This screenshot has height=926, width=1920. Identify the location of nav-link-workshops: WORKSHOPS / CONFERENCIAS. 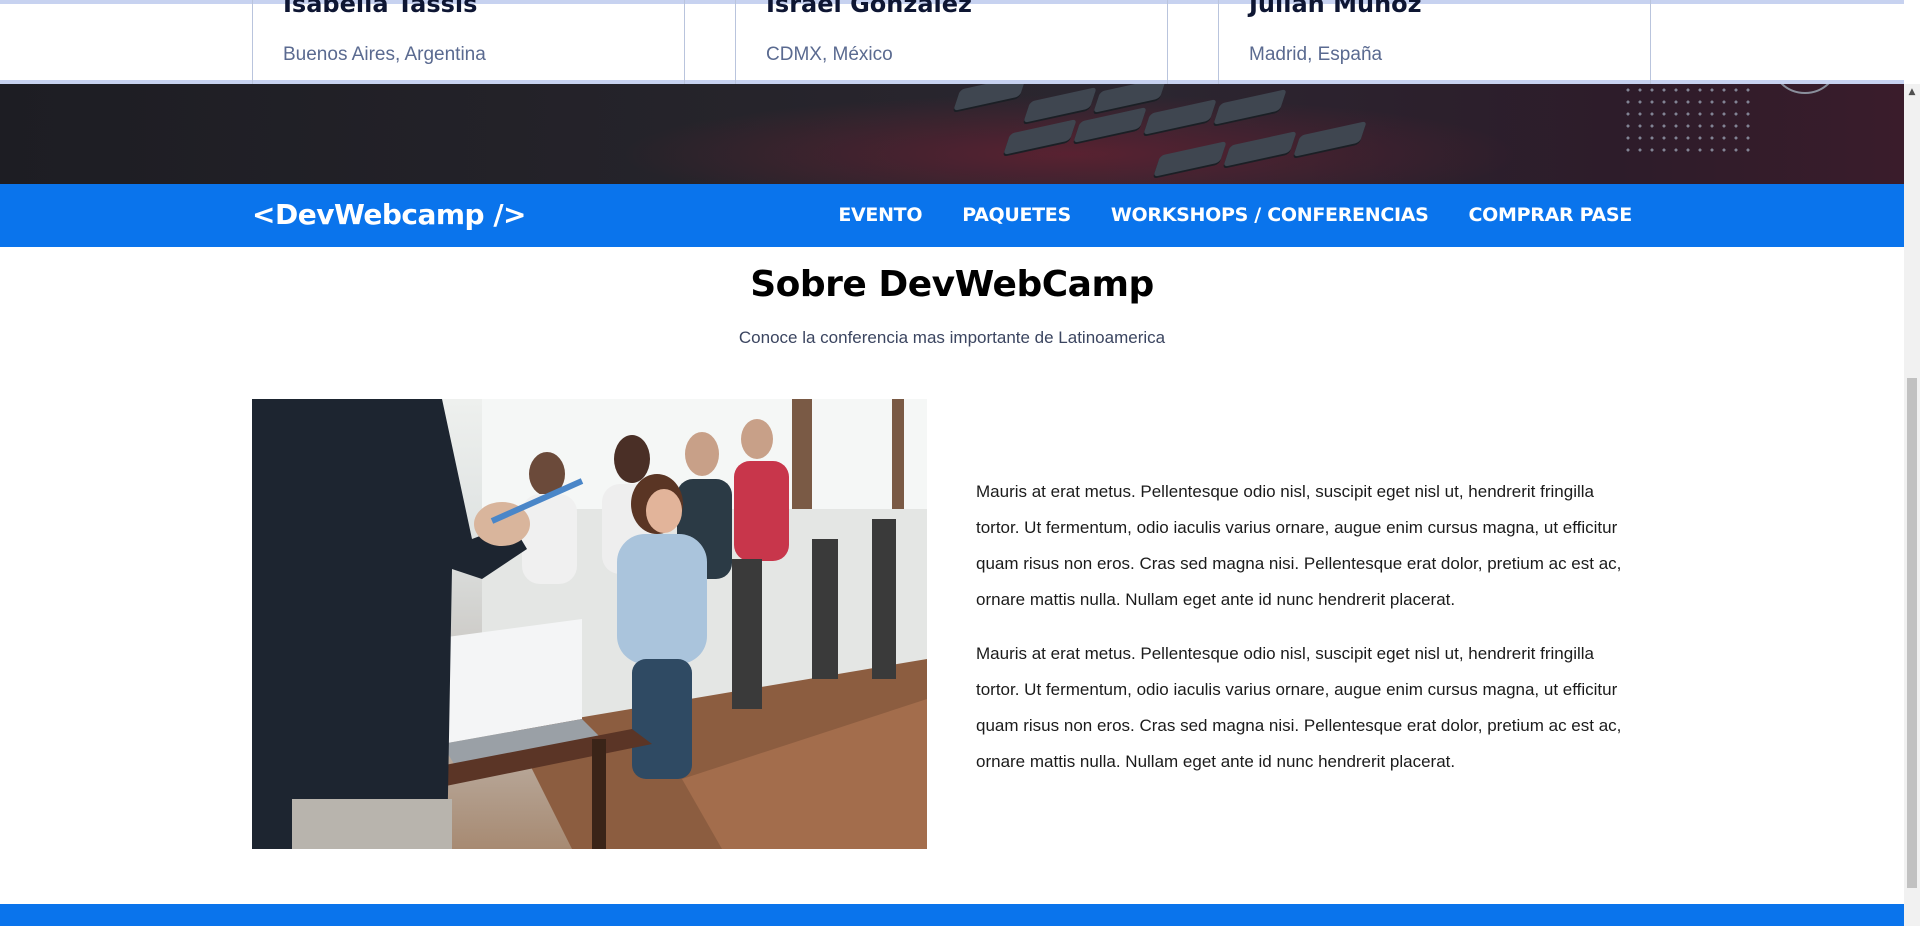
(1270, 215).